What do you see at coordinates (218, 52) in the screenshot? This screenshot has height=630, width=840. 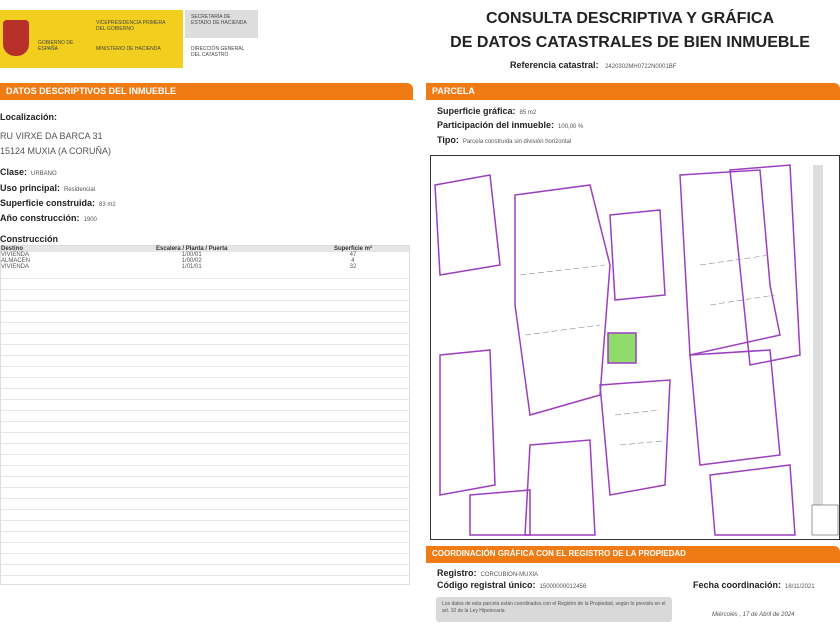 I see `direction-label: DIRECCIÓN GENERAL DEL CATASTRO` at bounding box center [218, 52].